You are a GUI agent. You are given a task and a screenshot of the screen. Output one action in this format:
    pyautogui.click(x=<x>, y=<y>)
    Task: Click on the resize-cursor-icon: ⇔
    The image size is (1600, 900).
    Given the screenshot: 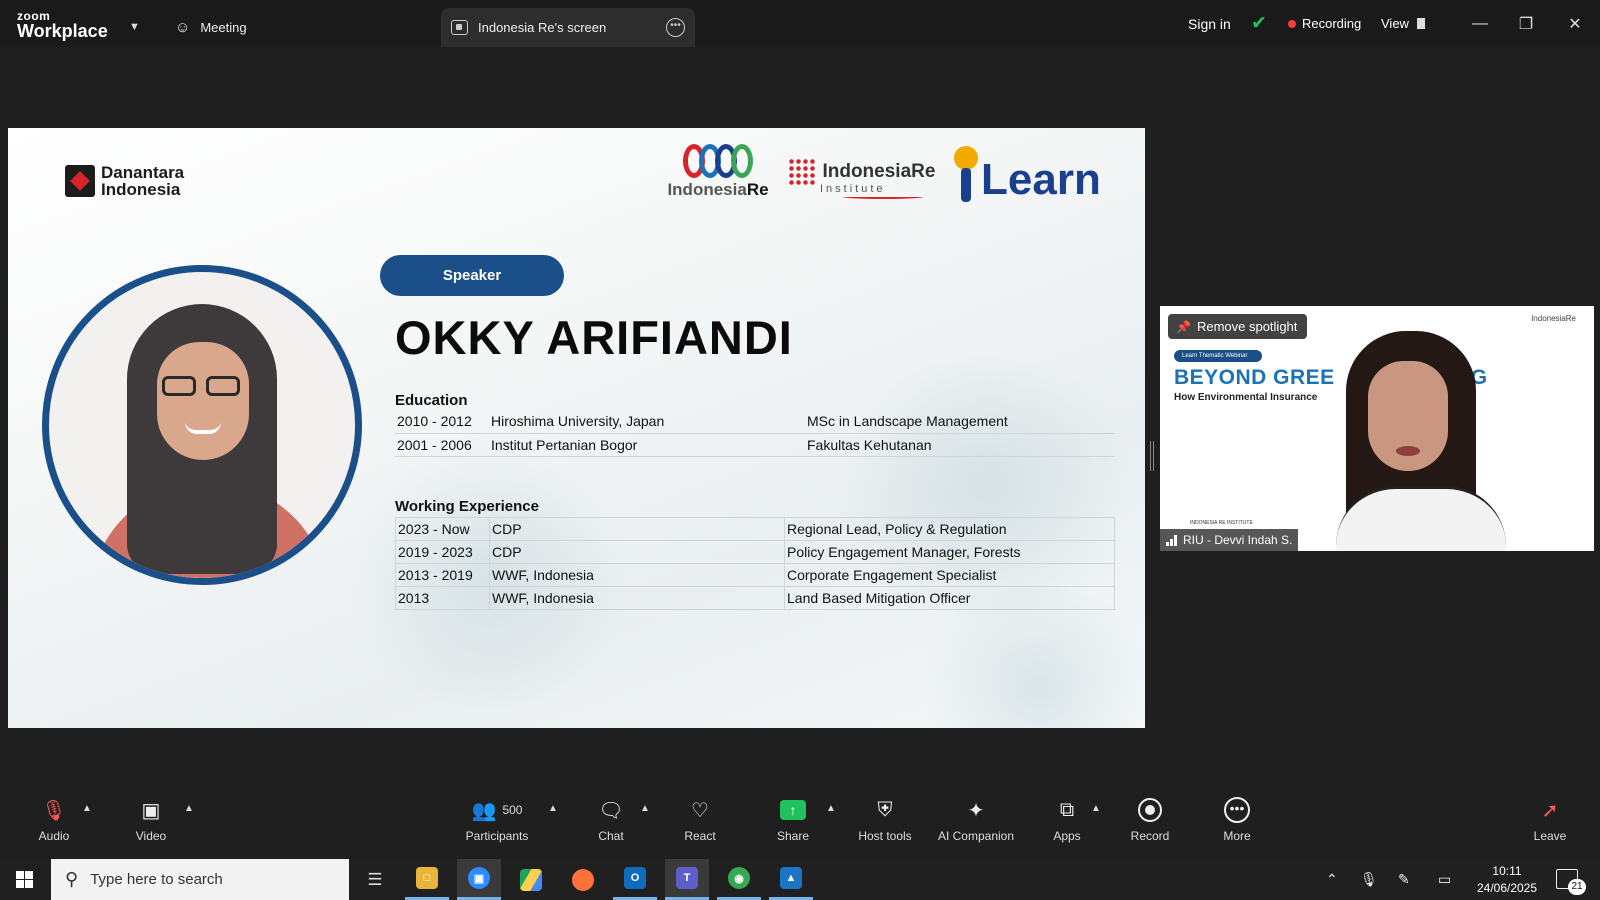 What is the action you would take?
    pyautogui.click(x=1137, y=392)
    